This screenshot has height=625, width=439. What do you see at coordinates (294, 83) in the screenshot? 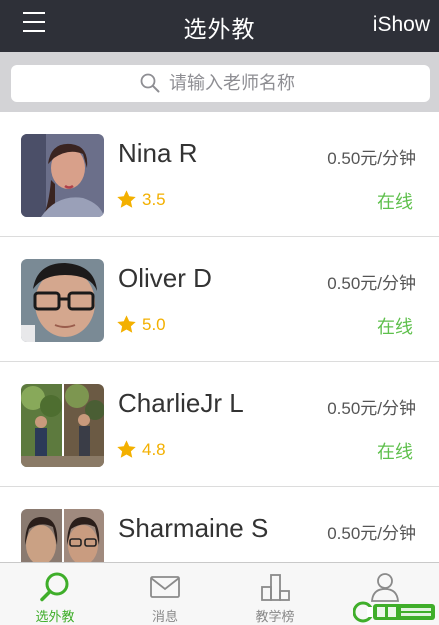
I see `search-input` at bounding box center [294, 83].